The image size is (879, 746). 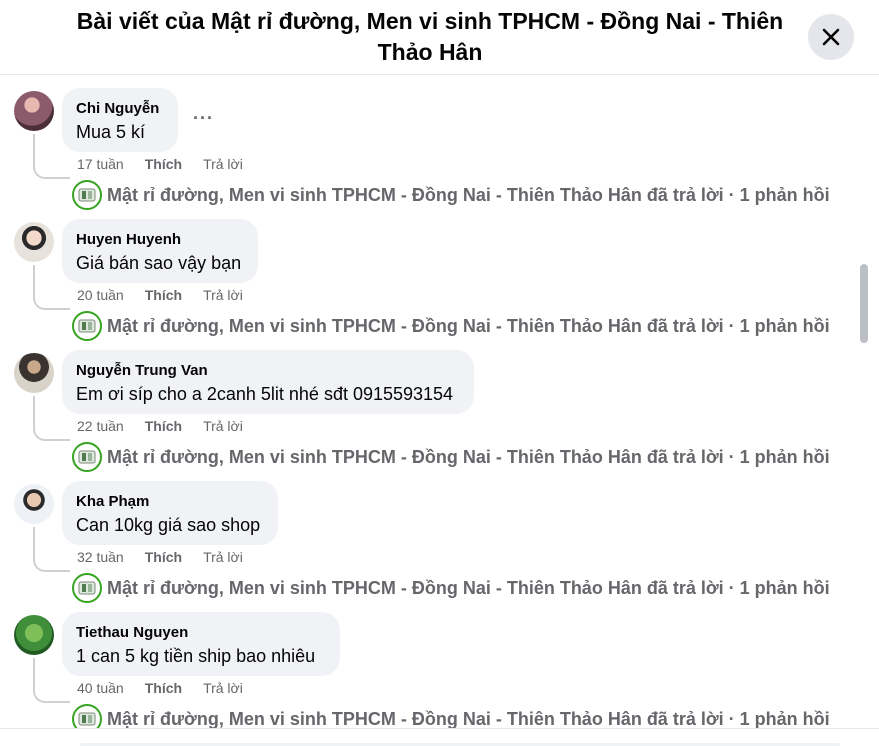 What do you see at coordinates (170, 501) in the screenshot?
I see `comment-author: Kha Phạm` at bounding box center [170, 501].